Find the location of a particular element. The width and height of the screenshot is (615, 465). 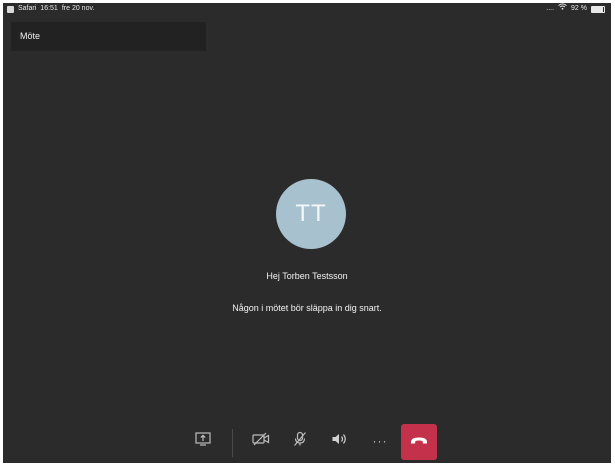

avatar: TT is located at coordinates (311, 214).